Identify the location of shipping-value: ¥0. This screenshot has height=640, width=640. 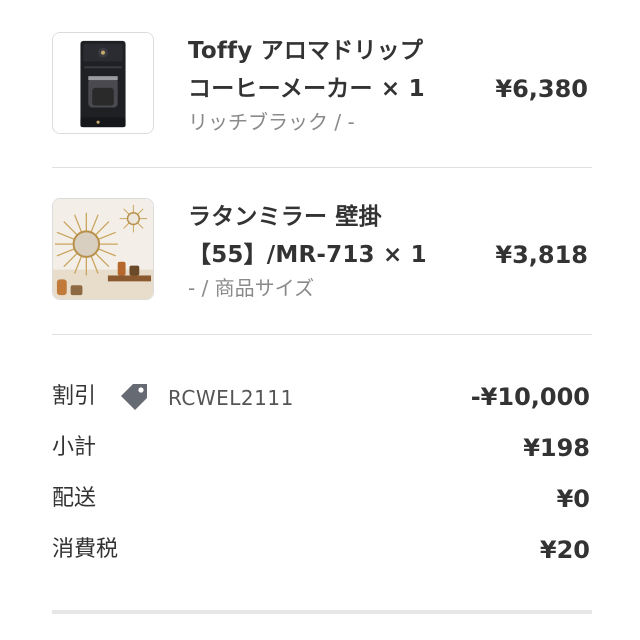
(573, 499).